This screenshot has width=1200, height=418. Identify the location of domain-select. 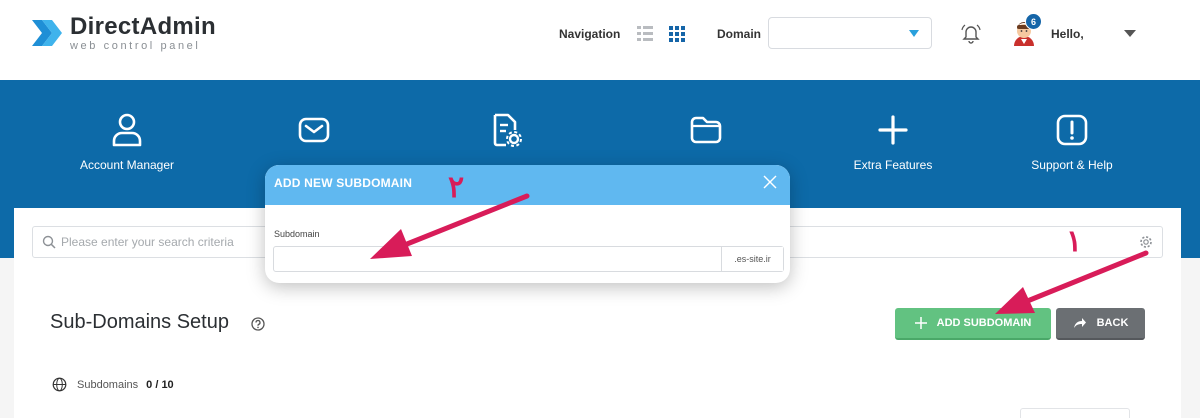
(850, 33).